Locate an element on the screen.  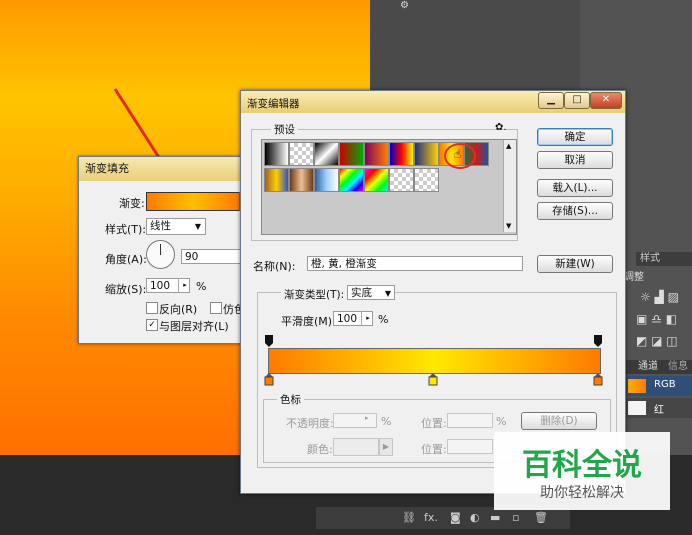
gradient-preview-bar is located at coordinates (434, 361).